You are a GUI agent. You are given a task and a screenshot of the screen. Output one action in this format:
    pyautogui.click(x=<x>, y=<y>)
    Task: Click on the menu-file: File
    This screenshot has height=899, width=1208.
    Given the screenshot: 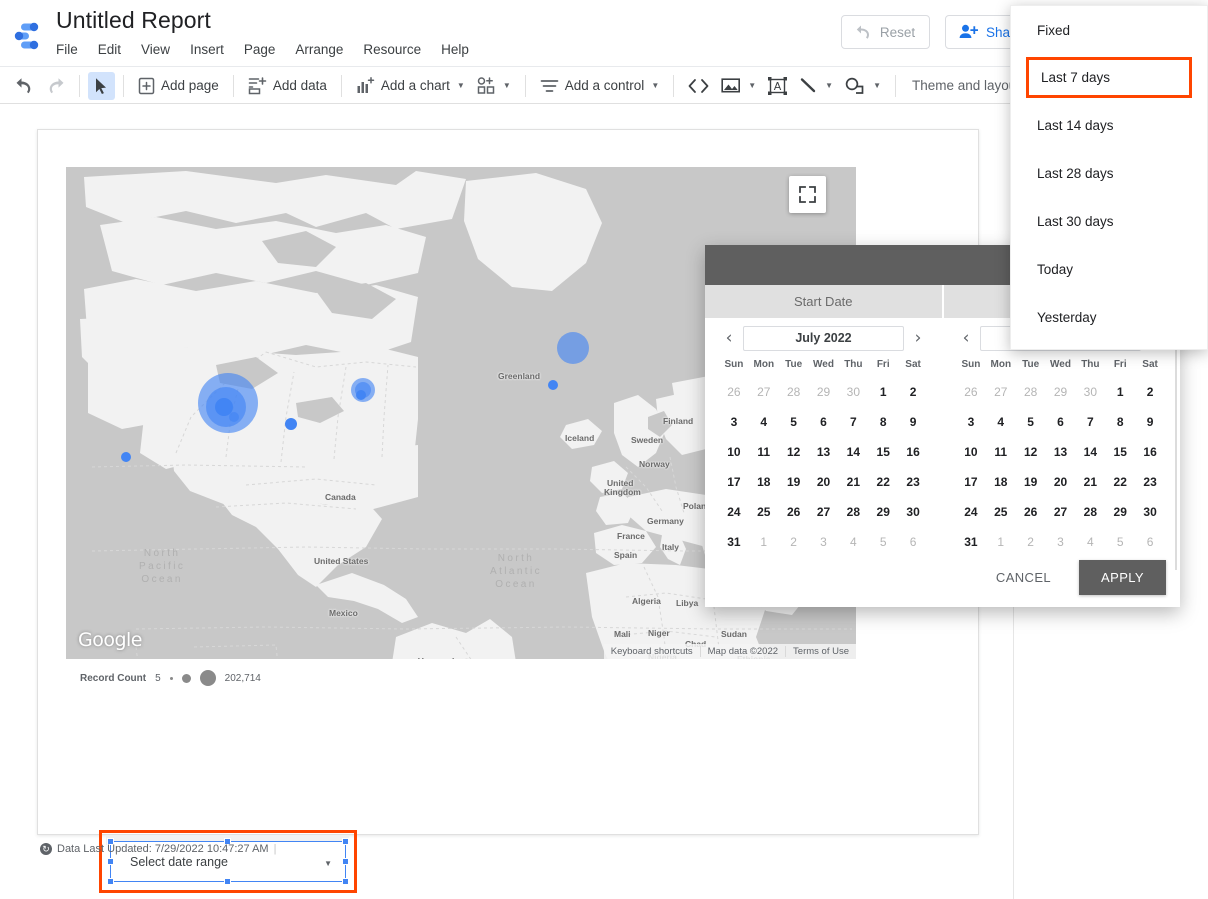 What is the action you would take?
    pyautogui.click(x=72, y=49)
    